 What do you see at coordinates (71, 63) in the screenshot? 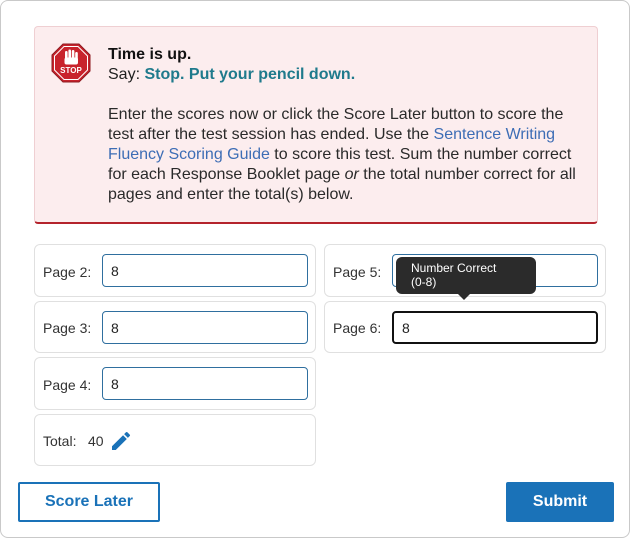
I see `stop-sign-hand-icon: STOP` at bounding box center [71, 63].